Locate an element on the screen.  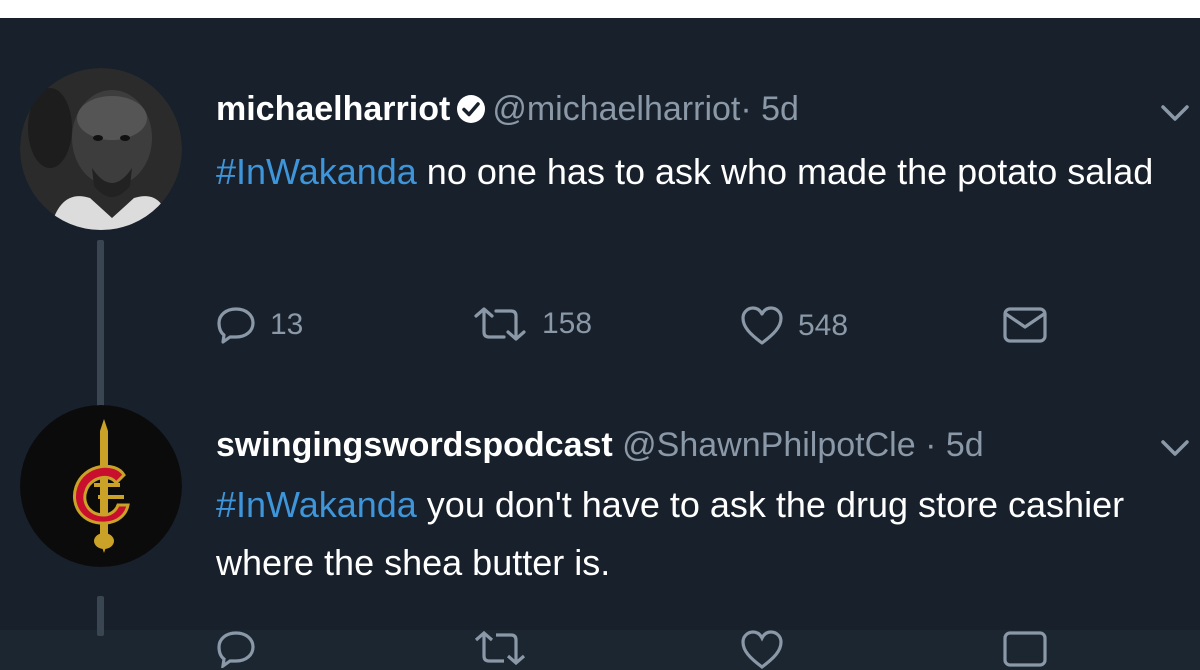
retweet-count: 158 is located at coordinates (567, 323).